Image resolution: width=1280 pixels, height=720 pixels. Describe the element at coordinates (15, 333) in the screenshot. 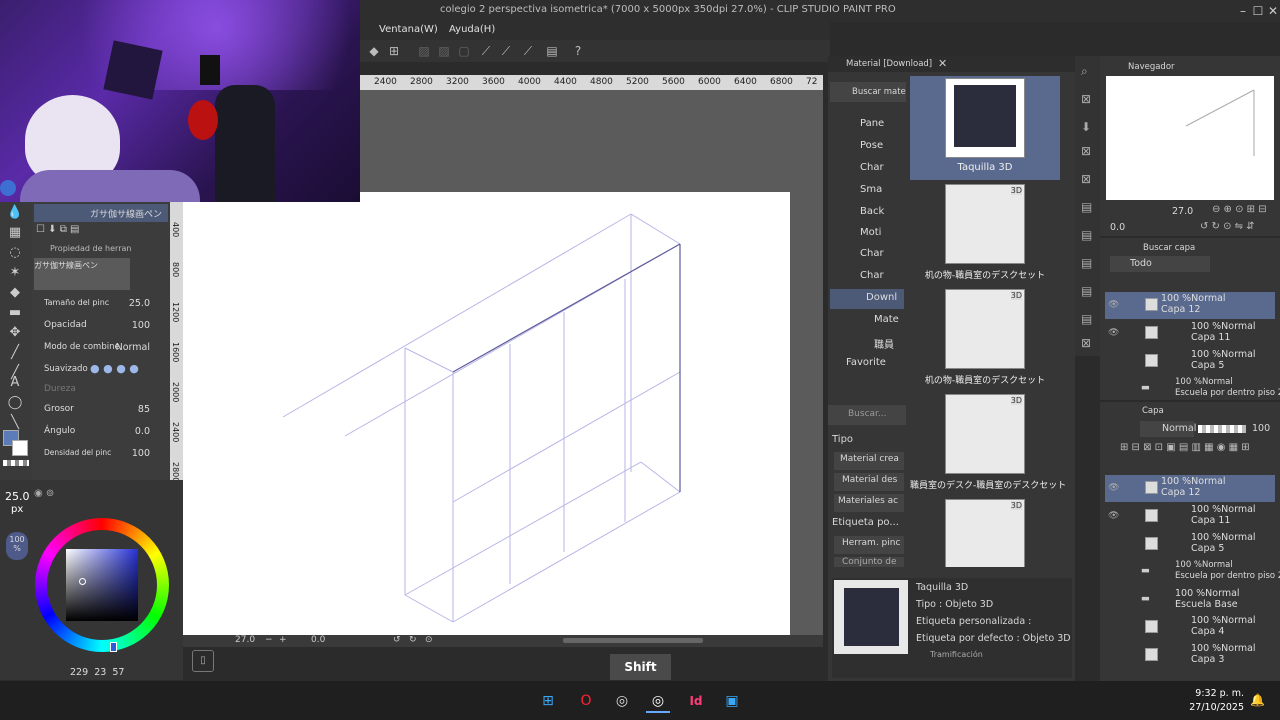

I see `move-icon: ✥` at that location.